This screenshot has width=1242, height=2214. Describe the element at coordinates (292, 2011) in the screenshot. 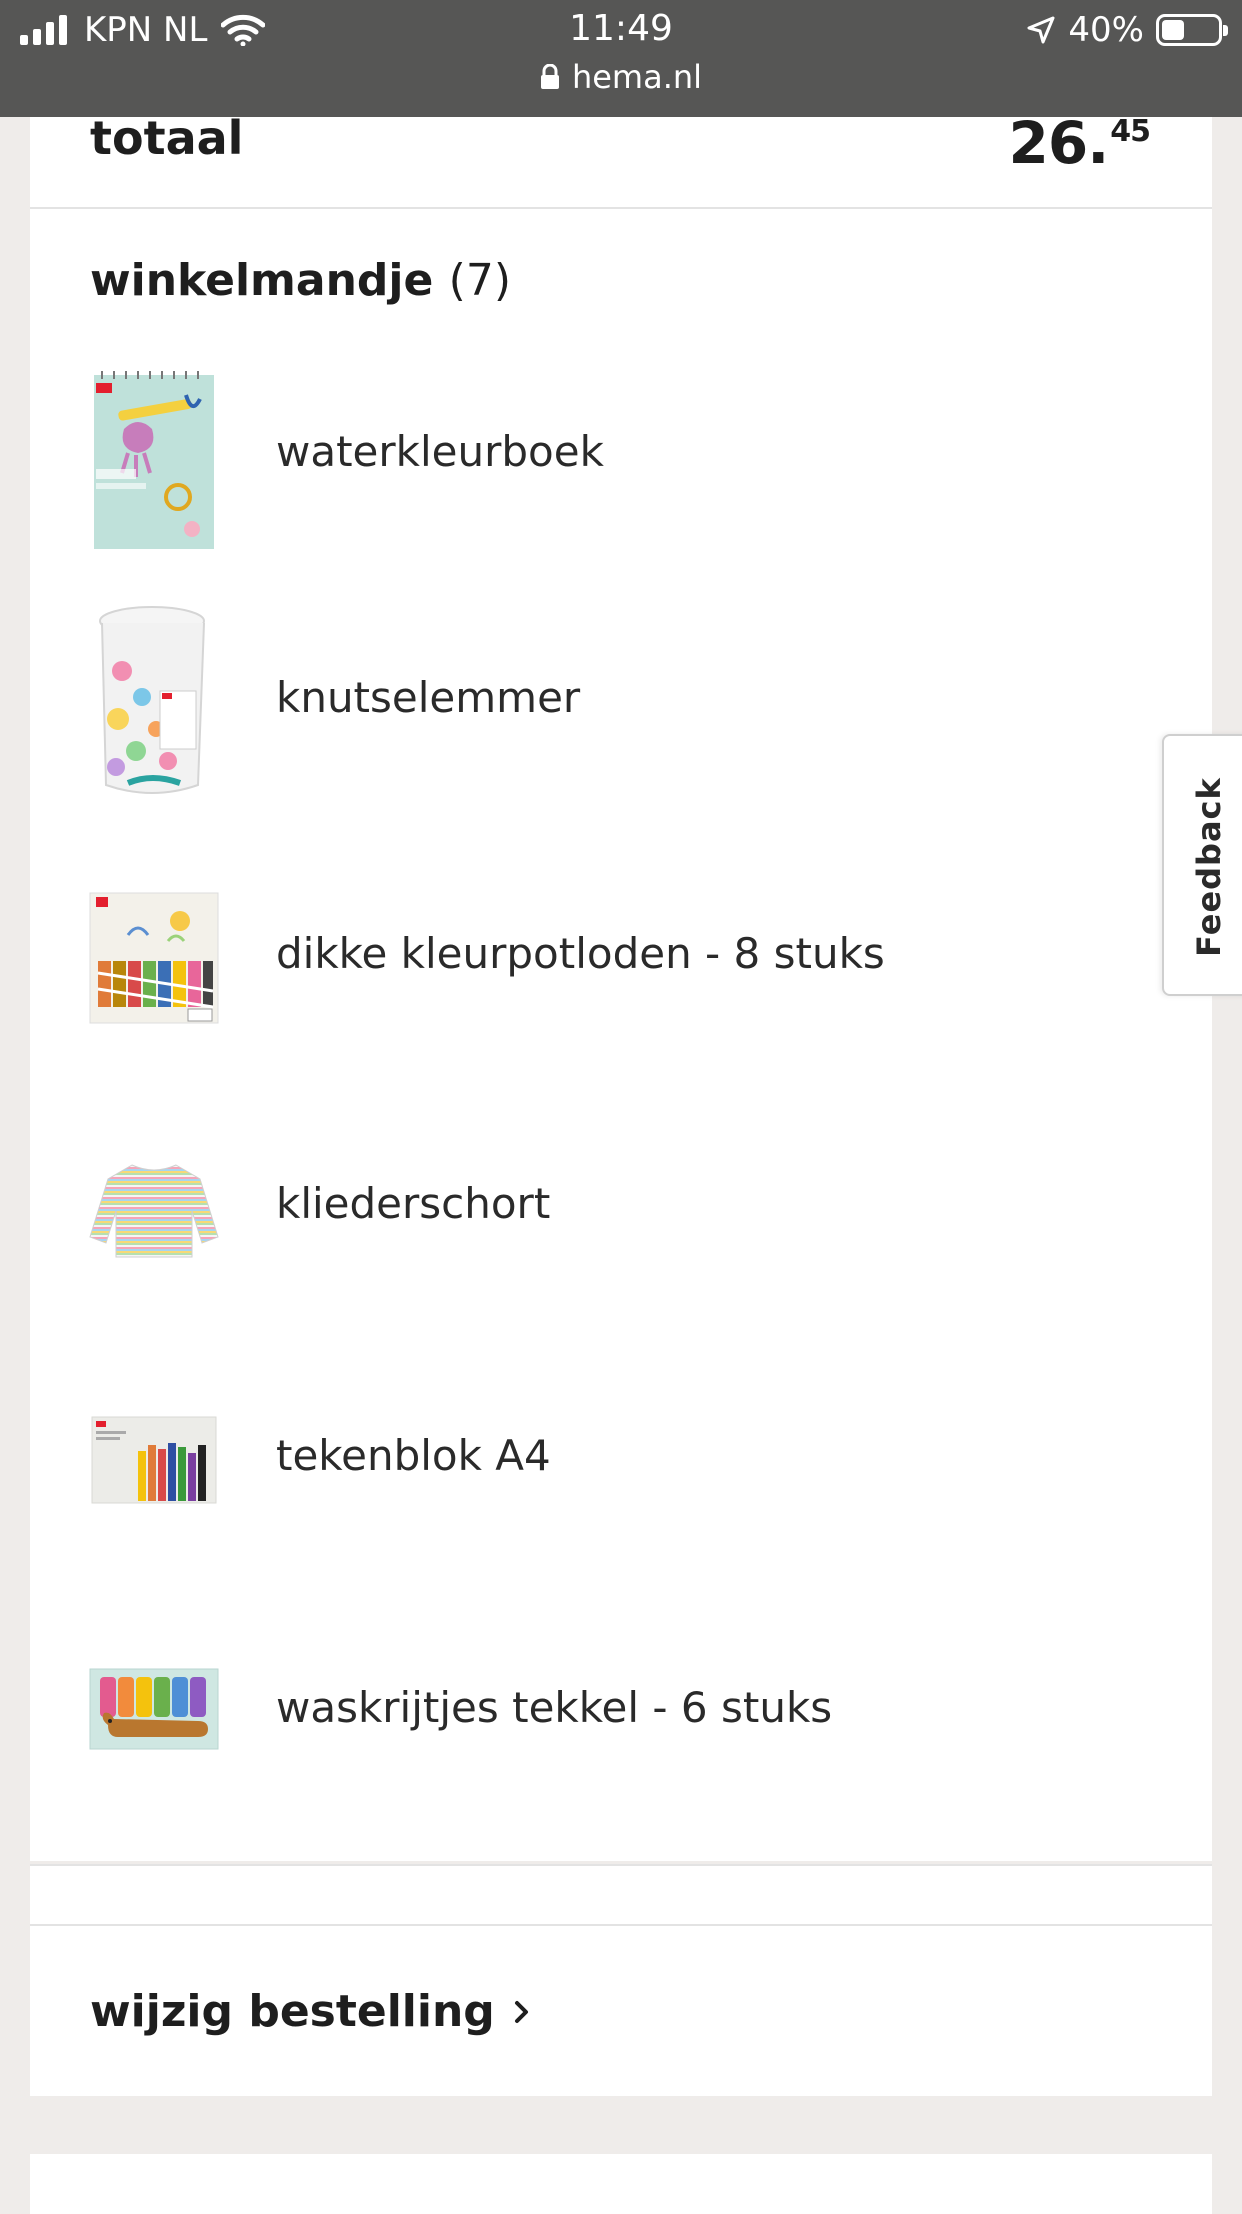

I see `change-order-label: wijzig bestelling` at that location.